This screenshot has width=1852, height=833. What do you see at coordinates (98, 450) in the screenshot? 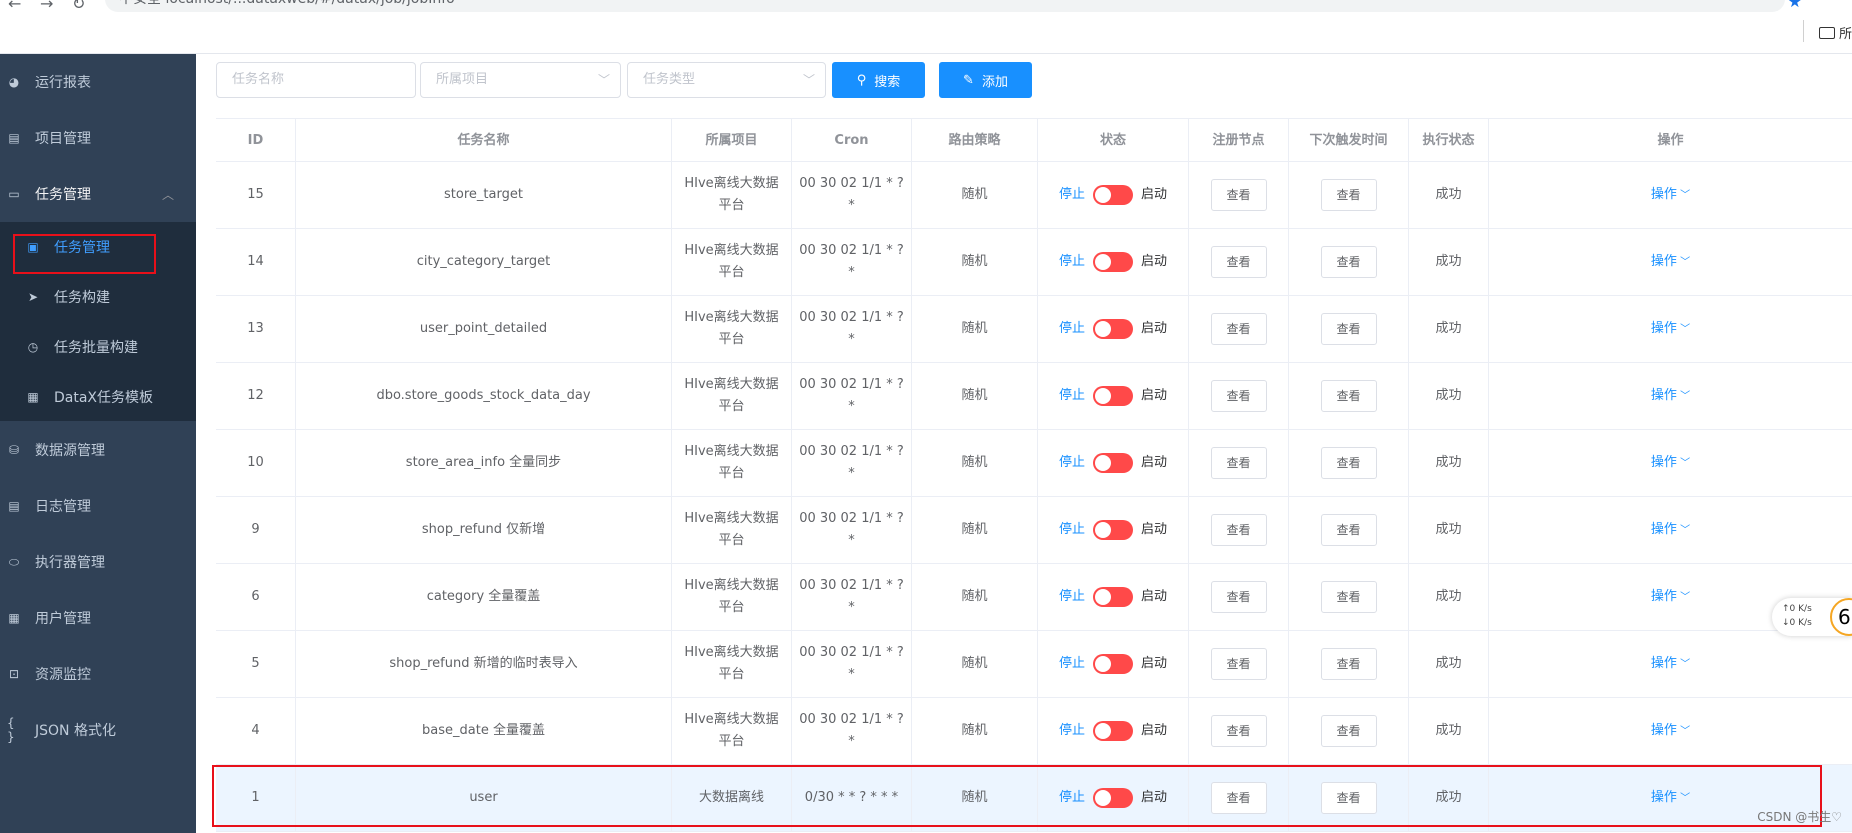
I see `sidebar-item-datasource: ⛁ 数据源管理` at bounding box center [98, 450].